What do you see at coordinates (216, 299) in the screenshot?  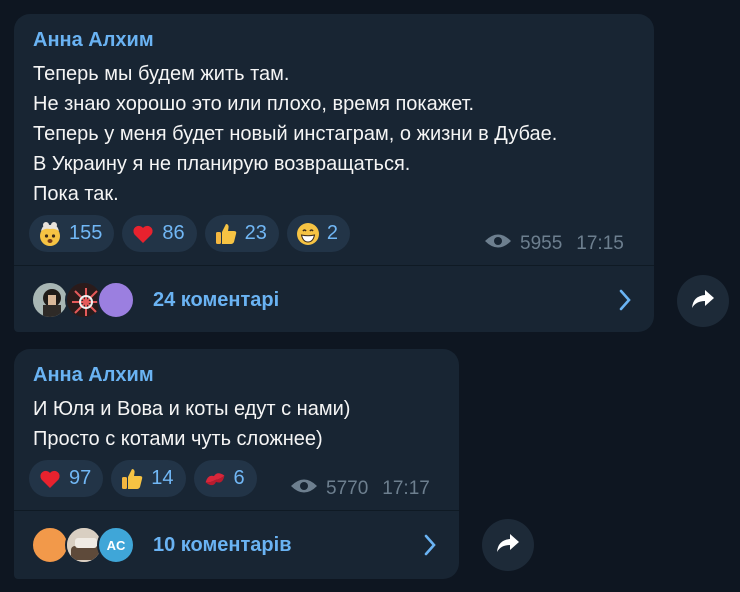 I see `comments-count-label: 24 коментарі` at bounding box center [216, 299].